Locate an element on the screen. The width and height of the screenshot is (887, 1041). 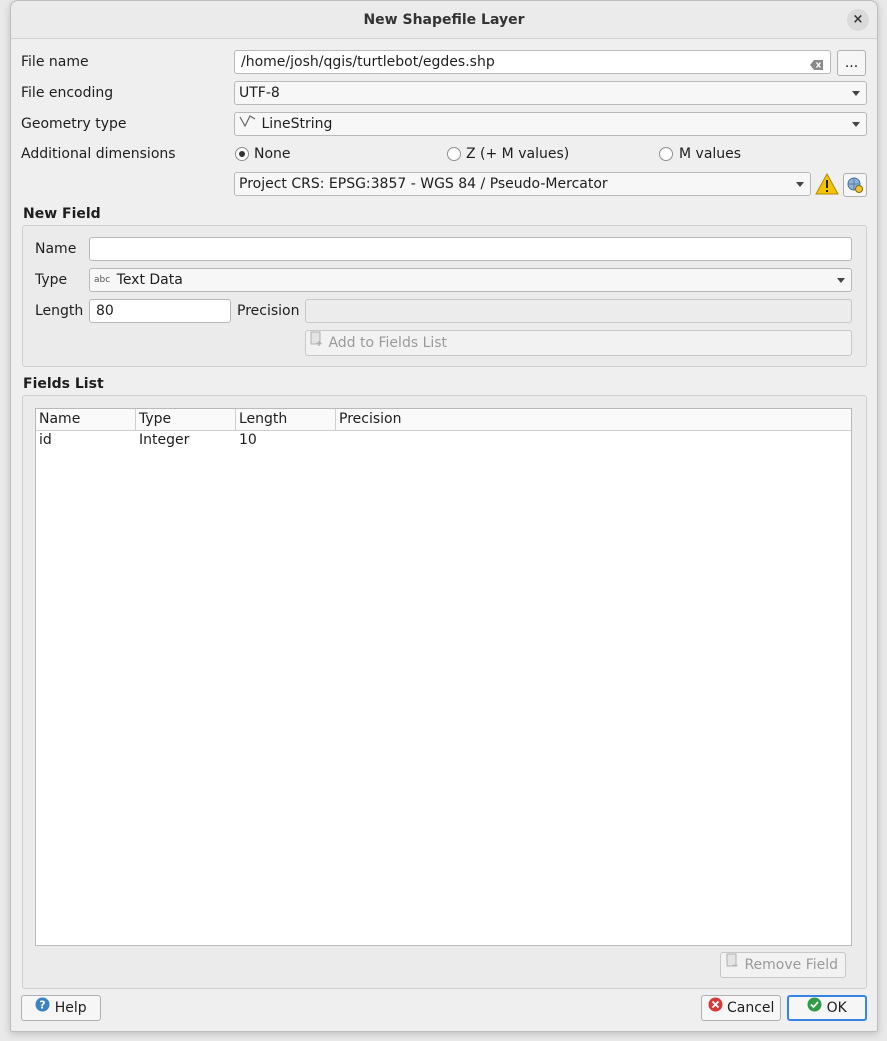
geometry-type-select: LineString is located at coordinates (550, 124).